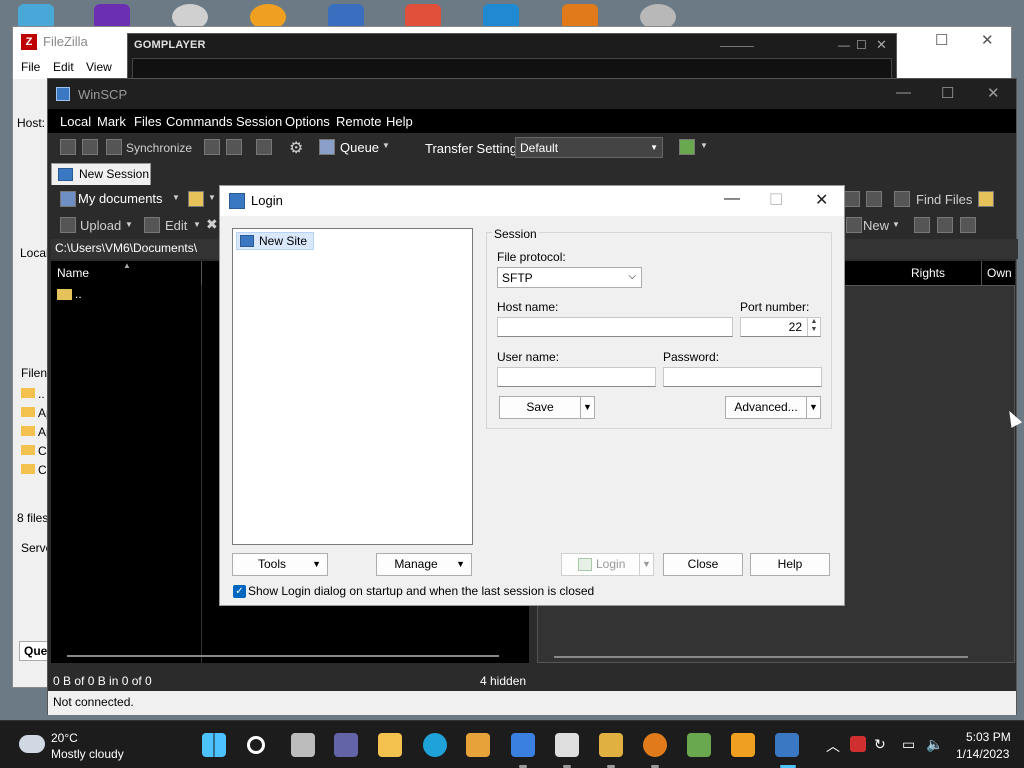  I want to click on port-number-input: 22 ▲ ▼, so click(780, 327).